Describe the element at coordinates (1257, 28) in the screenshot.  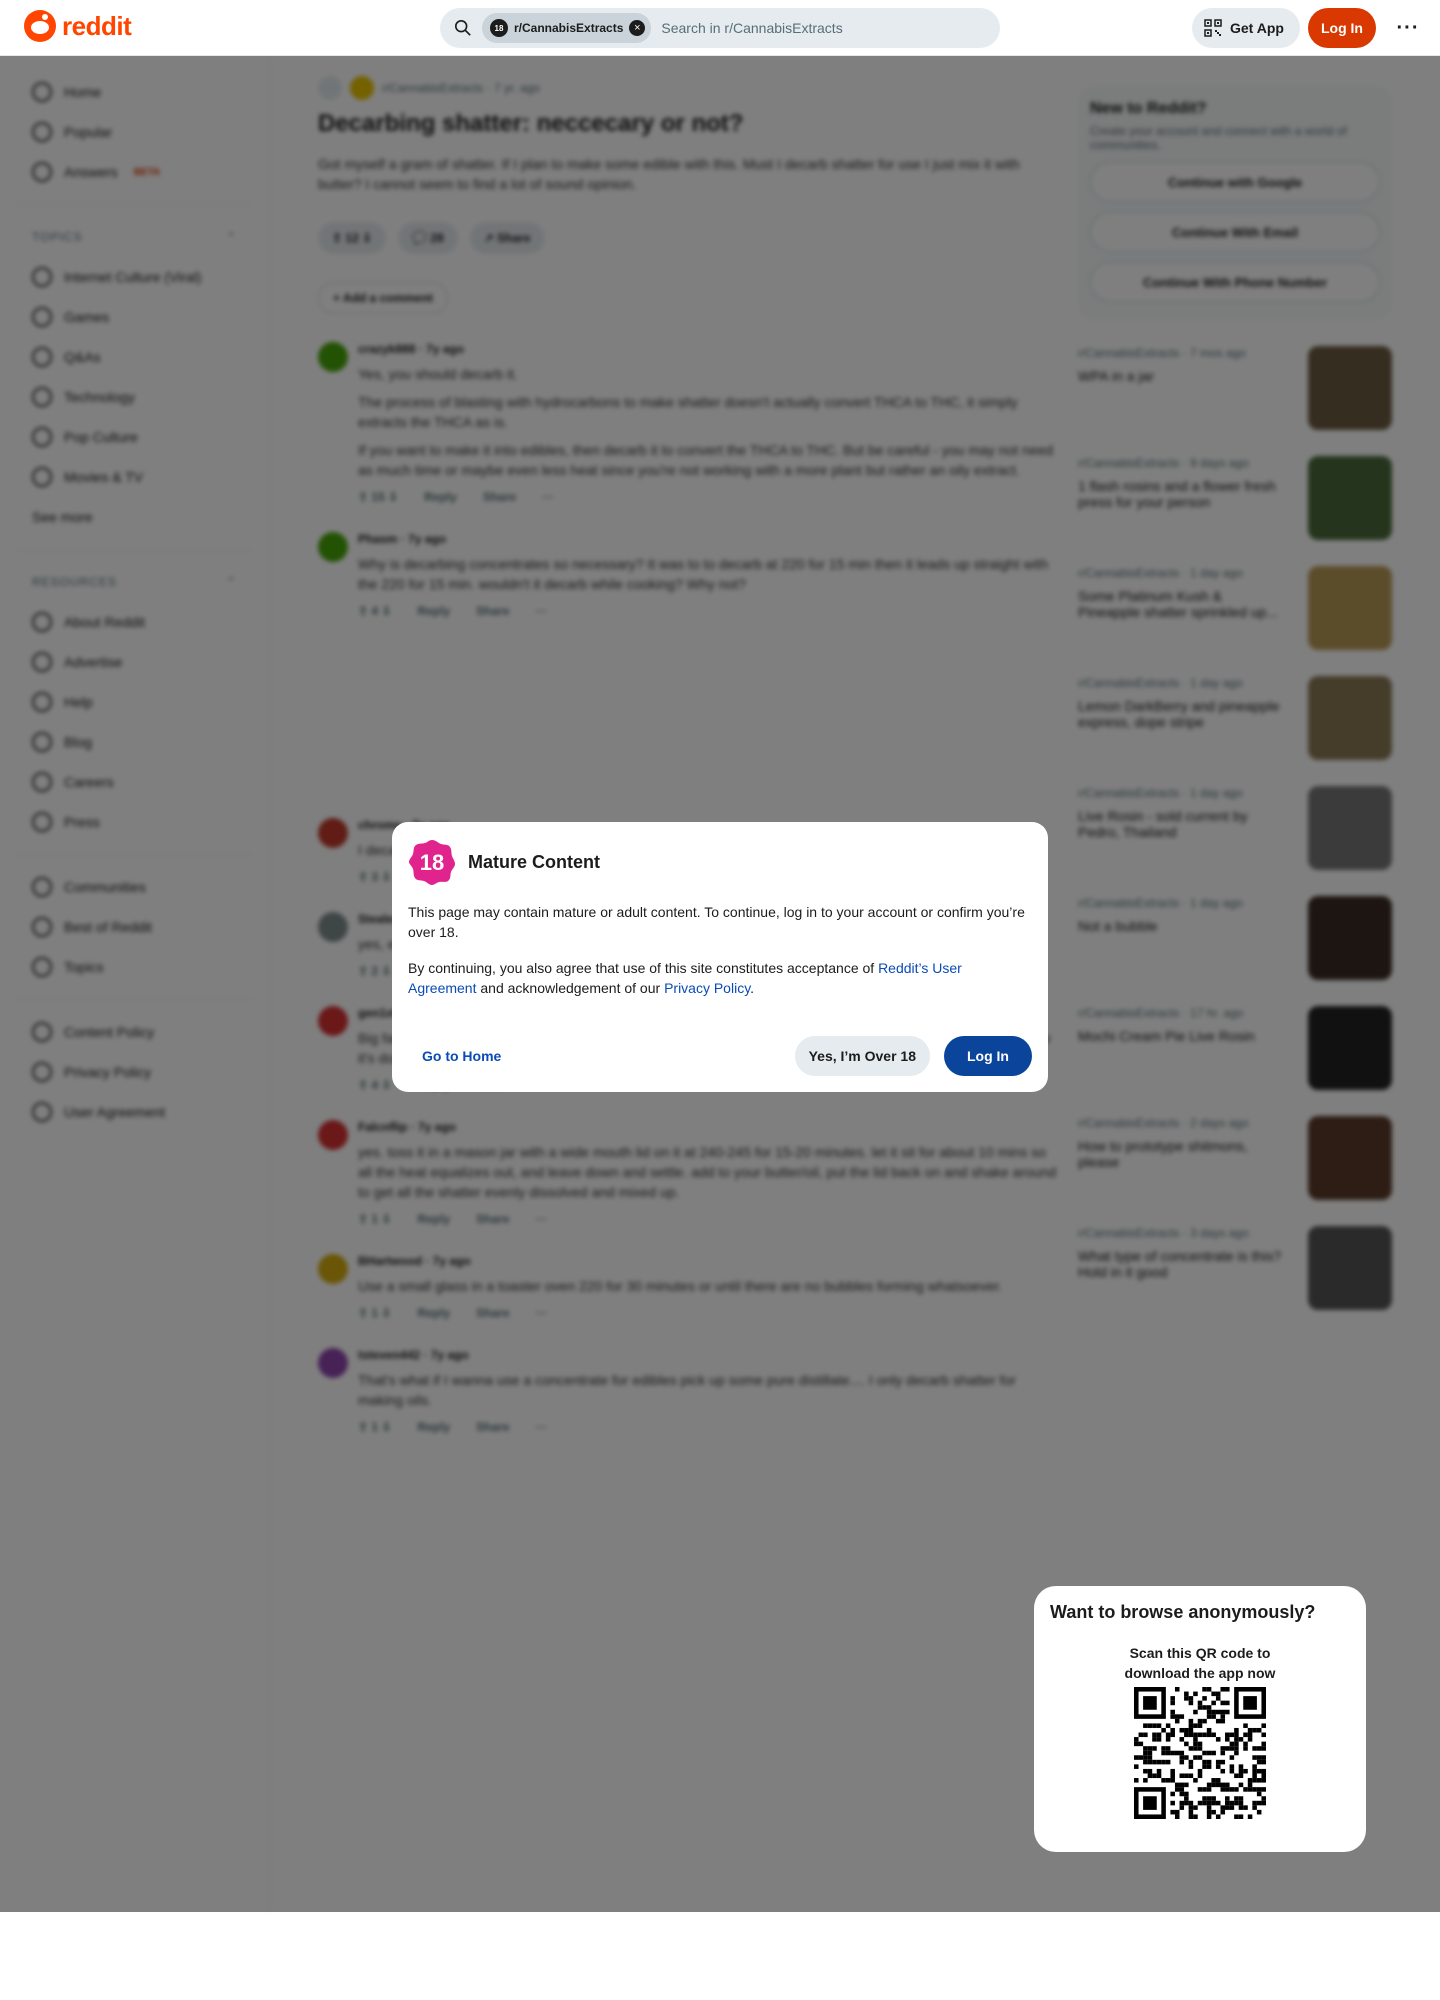
I see `get-app-label: Get App` at that location.